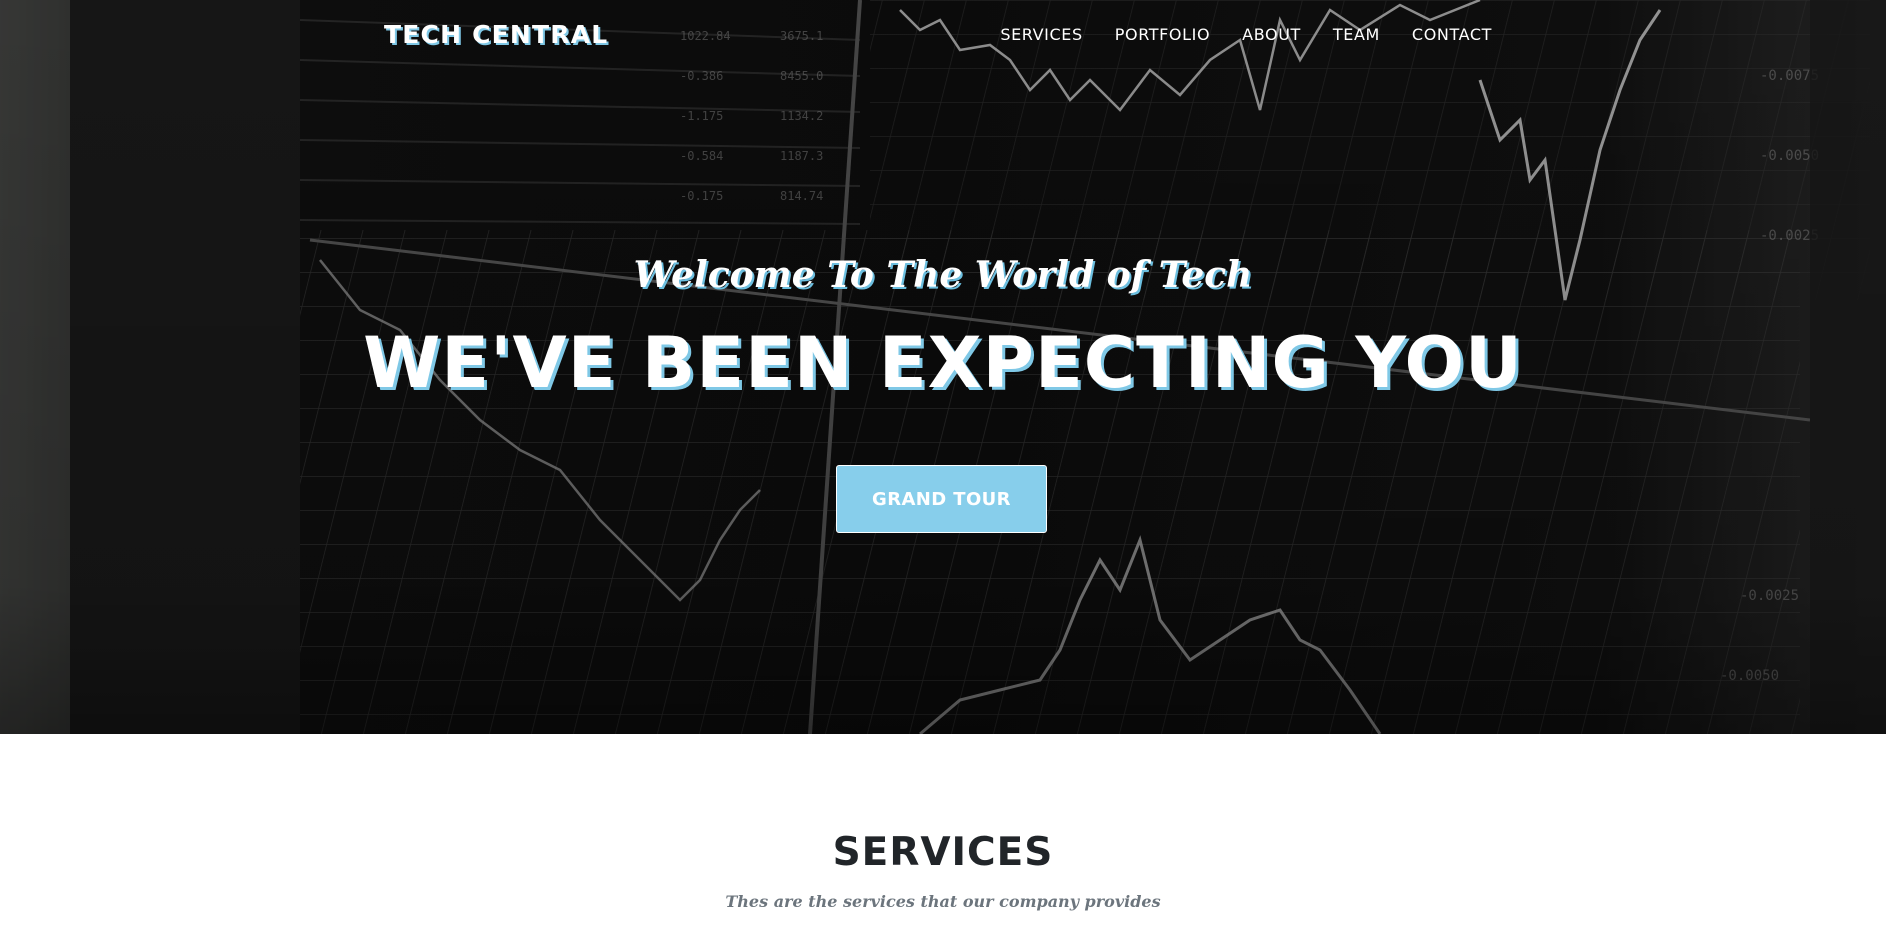  I want to click on nav-links: SERVICES PORTFOLIO ABOUT TEAM CONTACT, so click(1238, 34).